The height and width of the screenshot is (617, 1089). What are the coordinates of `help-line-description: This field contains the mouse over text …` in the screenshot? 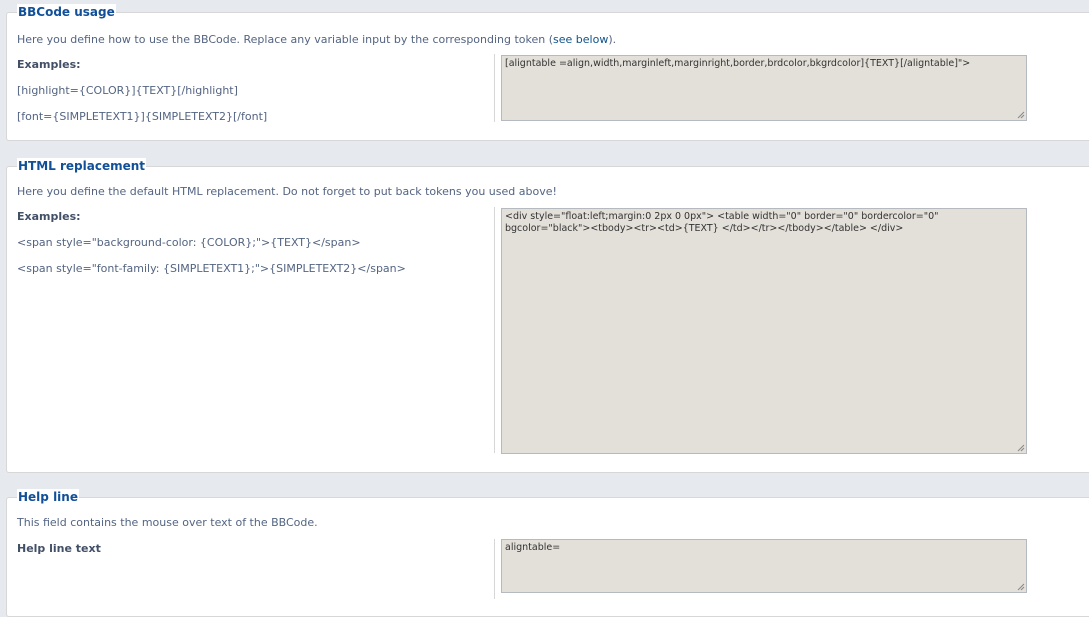 It's located at (167, 522).